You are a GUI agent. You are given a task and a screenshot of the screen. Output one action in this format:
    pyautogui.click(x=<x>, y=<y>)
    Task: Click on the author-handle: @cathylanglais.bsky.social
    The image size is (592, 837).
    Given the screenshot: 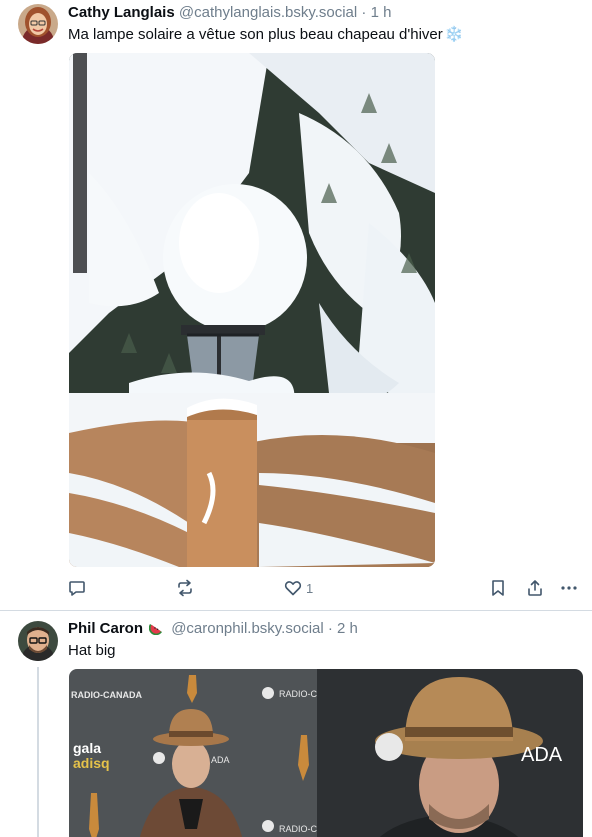 What is the action you would take?
    pyautogui.click(x=268, y=12)
    